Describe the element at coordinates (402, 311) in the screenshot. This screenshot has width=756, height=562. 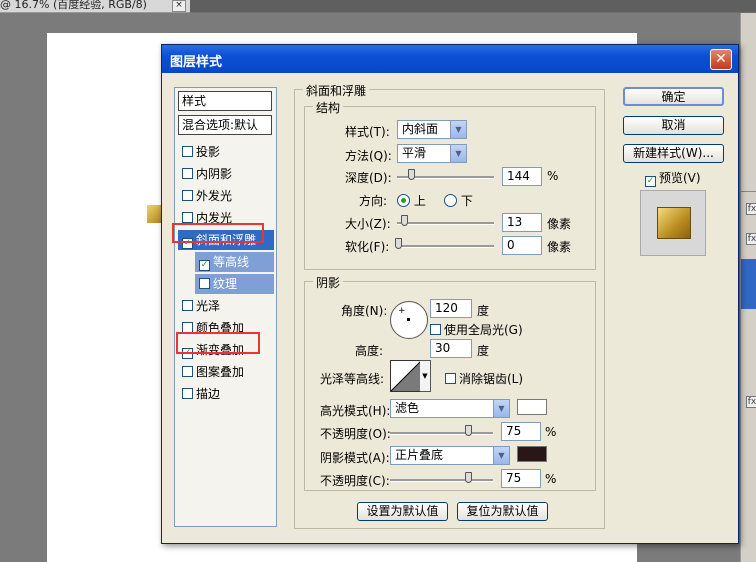
I see `crosshair-icon: +` at that location.